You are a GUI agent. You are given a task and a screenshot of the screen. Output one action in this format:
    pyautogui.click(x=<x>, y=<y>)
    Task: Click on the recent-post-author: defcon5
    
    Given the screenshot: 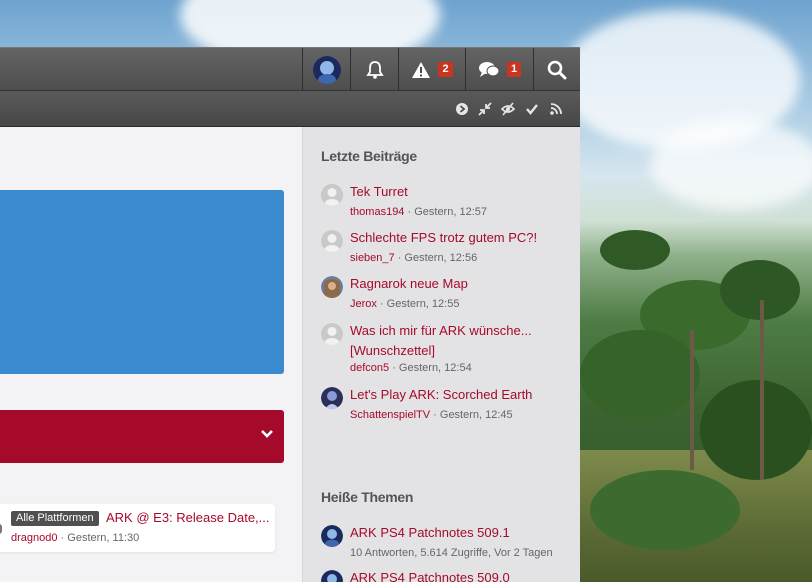 What is the action you would take?
    pyautogui.click(x=369, y=368)
    